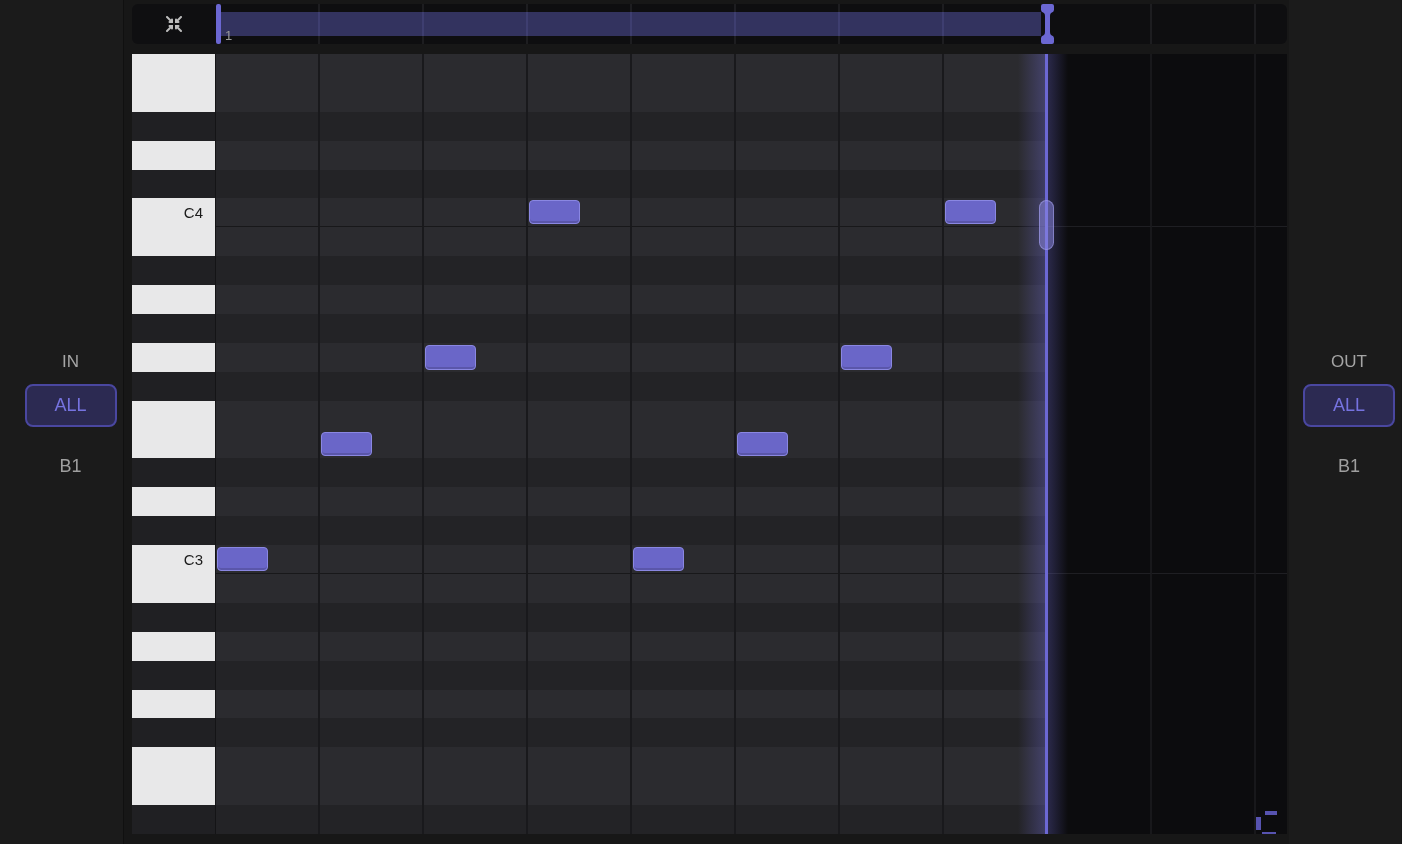  What do you see at coordinates (1046, 225) in the screenshot?
I see `loop-end-grip` at bounding box center [1046, 225].